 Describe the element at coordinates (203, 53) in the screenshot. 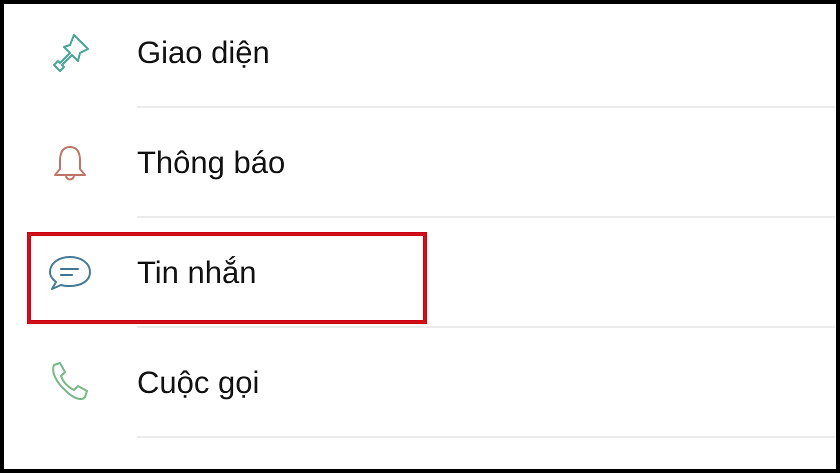

I see `menu-item: Giao diện` at that location.